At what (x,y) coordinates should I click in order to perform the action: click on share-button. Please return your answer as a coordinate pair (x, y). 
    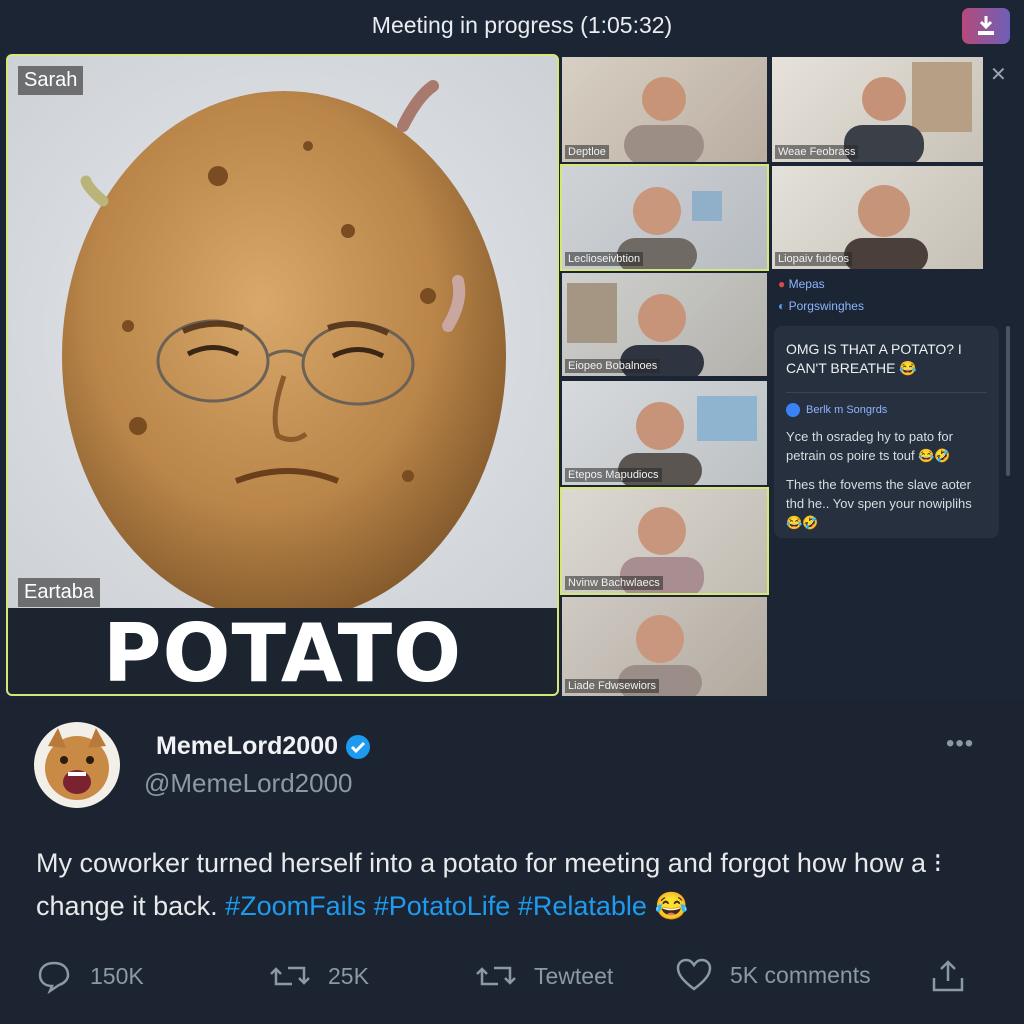
    Looking at the image, I should click on (948, 976).